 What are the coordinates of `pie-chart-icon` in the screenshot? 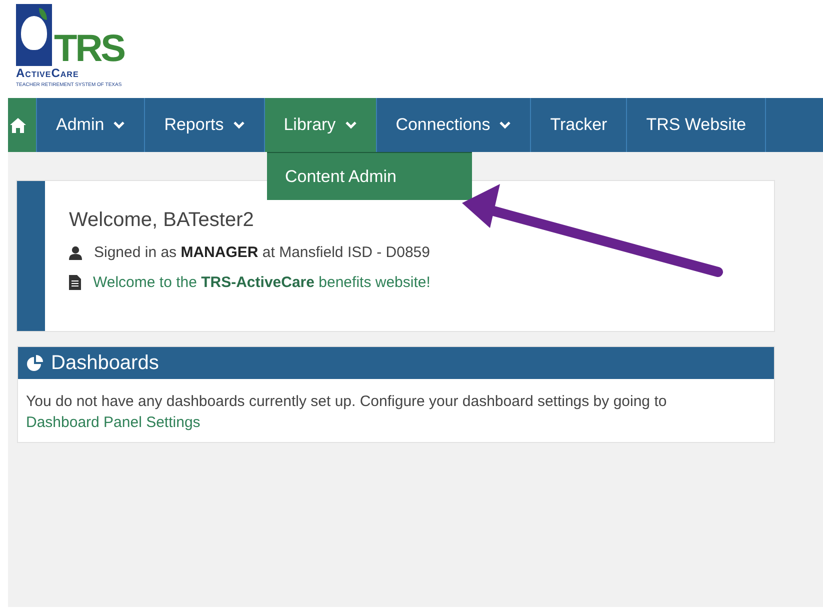 It's located at (35, 363).